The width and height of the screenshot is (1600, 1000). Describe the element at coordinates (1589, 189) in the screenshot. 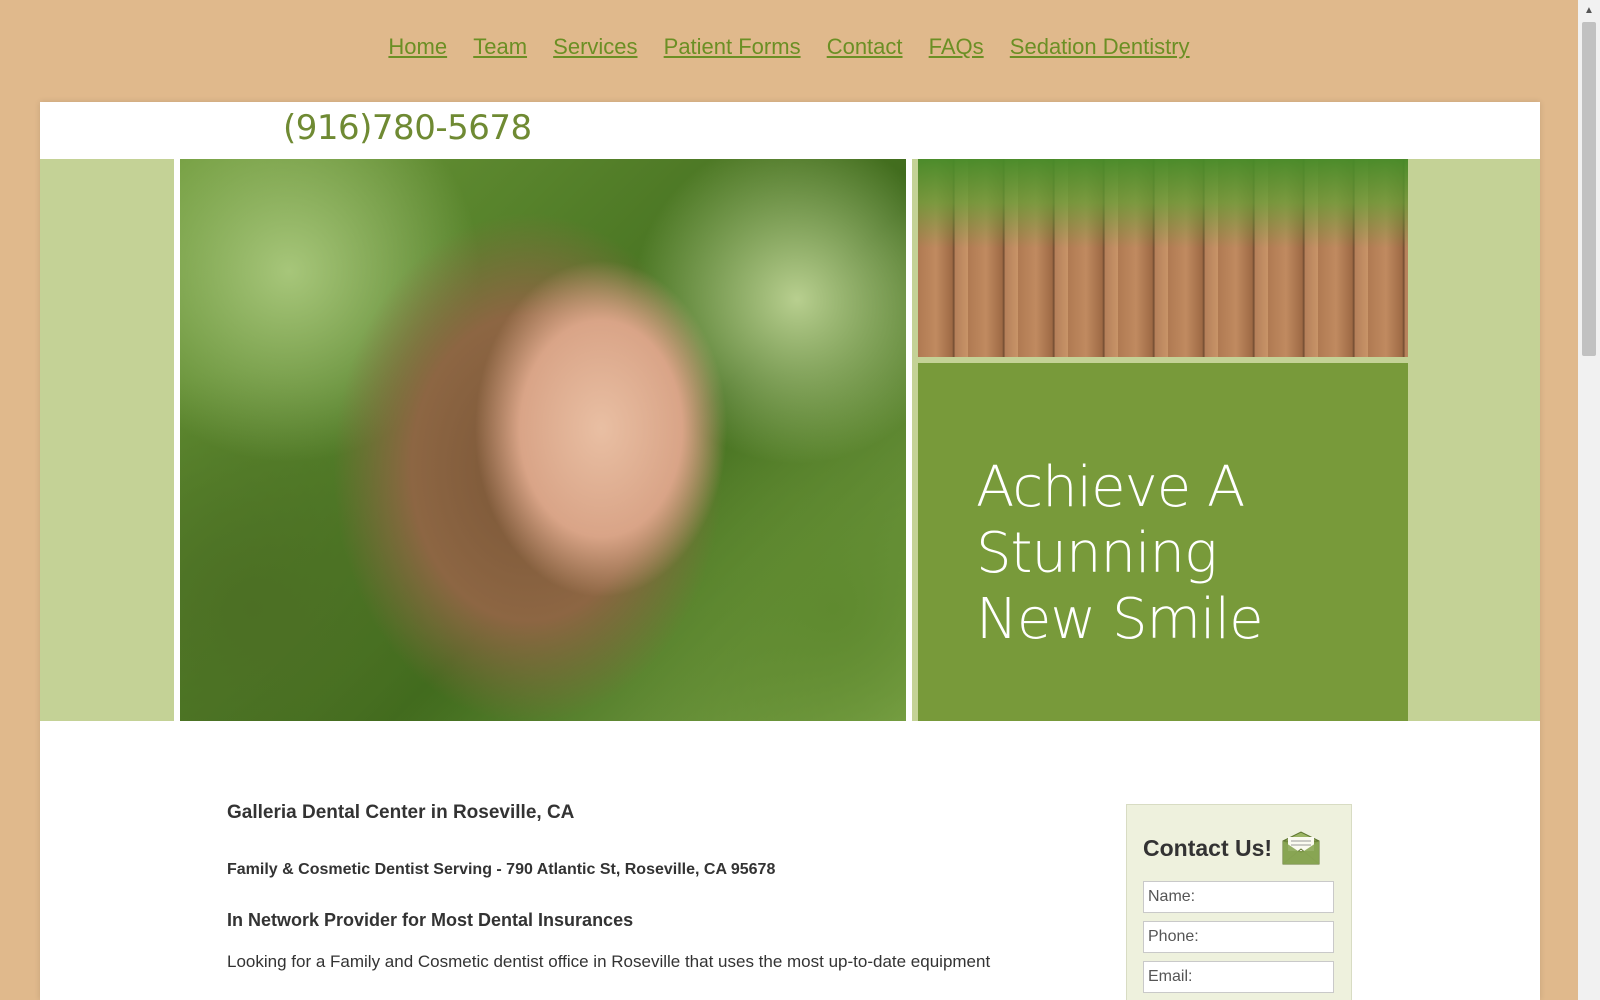

I see `scrollbar-thumb` at that location.